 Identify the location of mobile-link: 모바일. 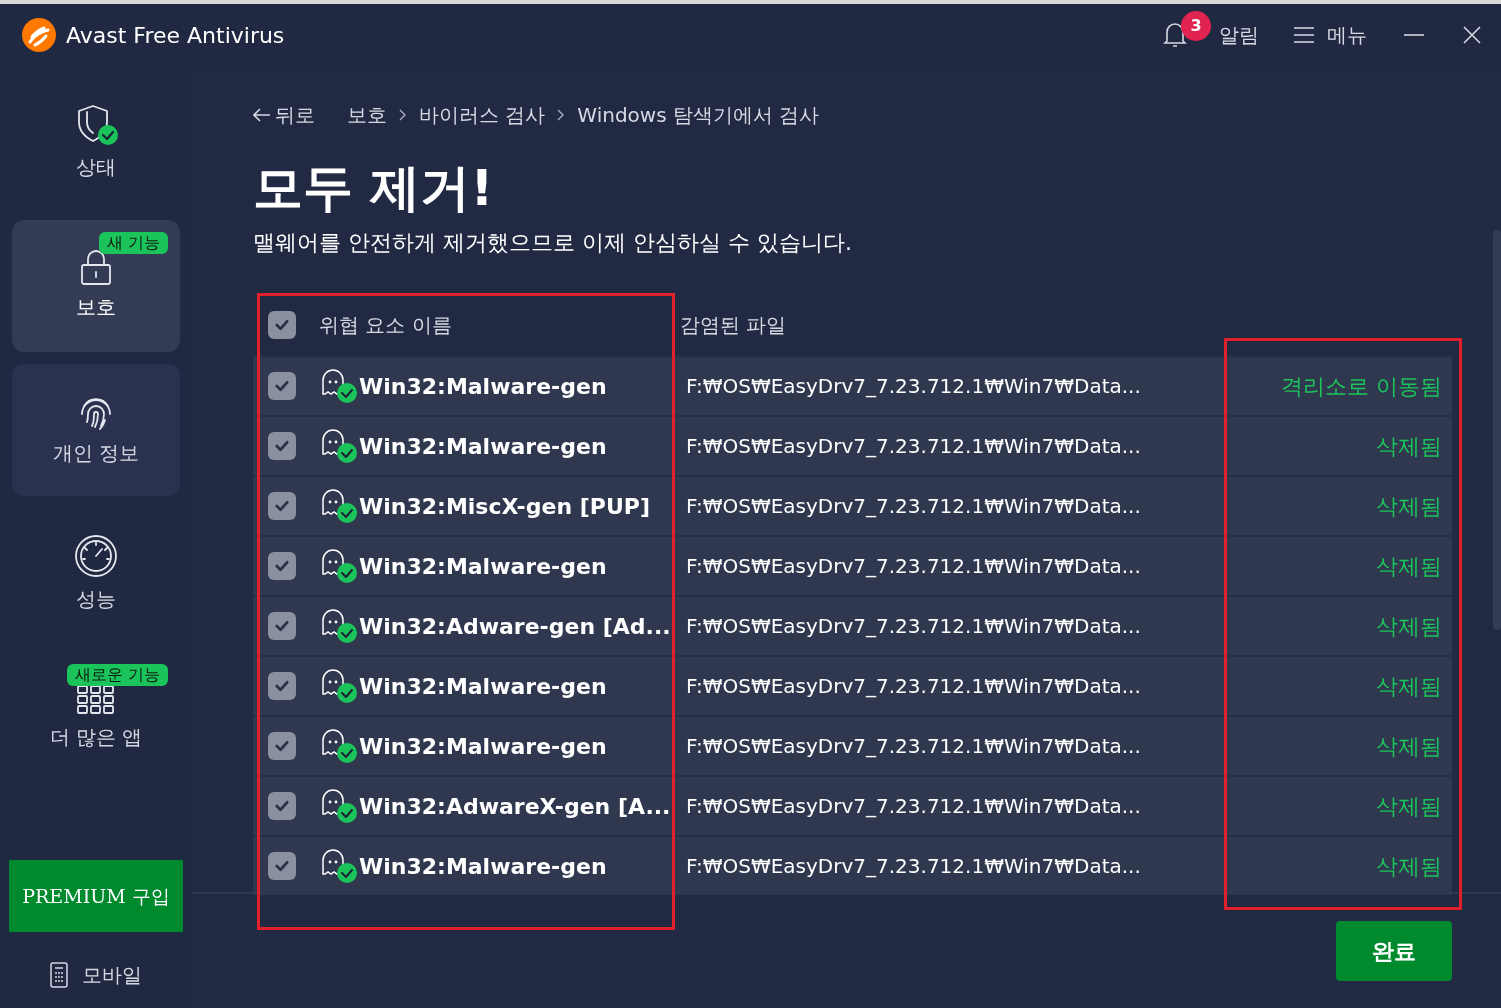
(96, 975).